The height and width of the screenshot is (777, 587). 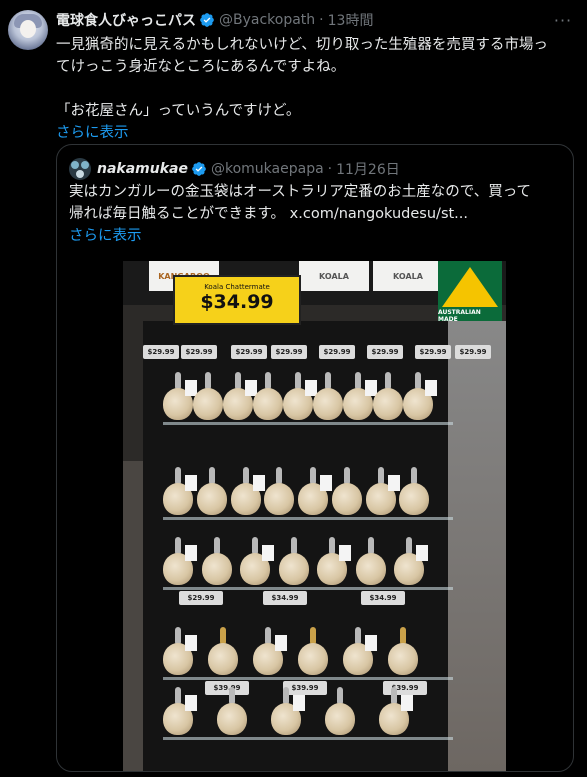 What do you see at coordinates (316, 133) in the screenshot?
I see `show-more-link: さらに表示` at bounding box center [316, 133].